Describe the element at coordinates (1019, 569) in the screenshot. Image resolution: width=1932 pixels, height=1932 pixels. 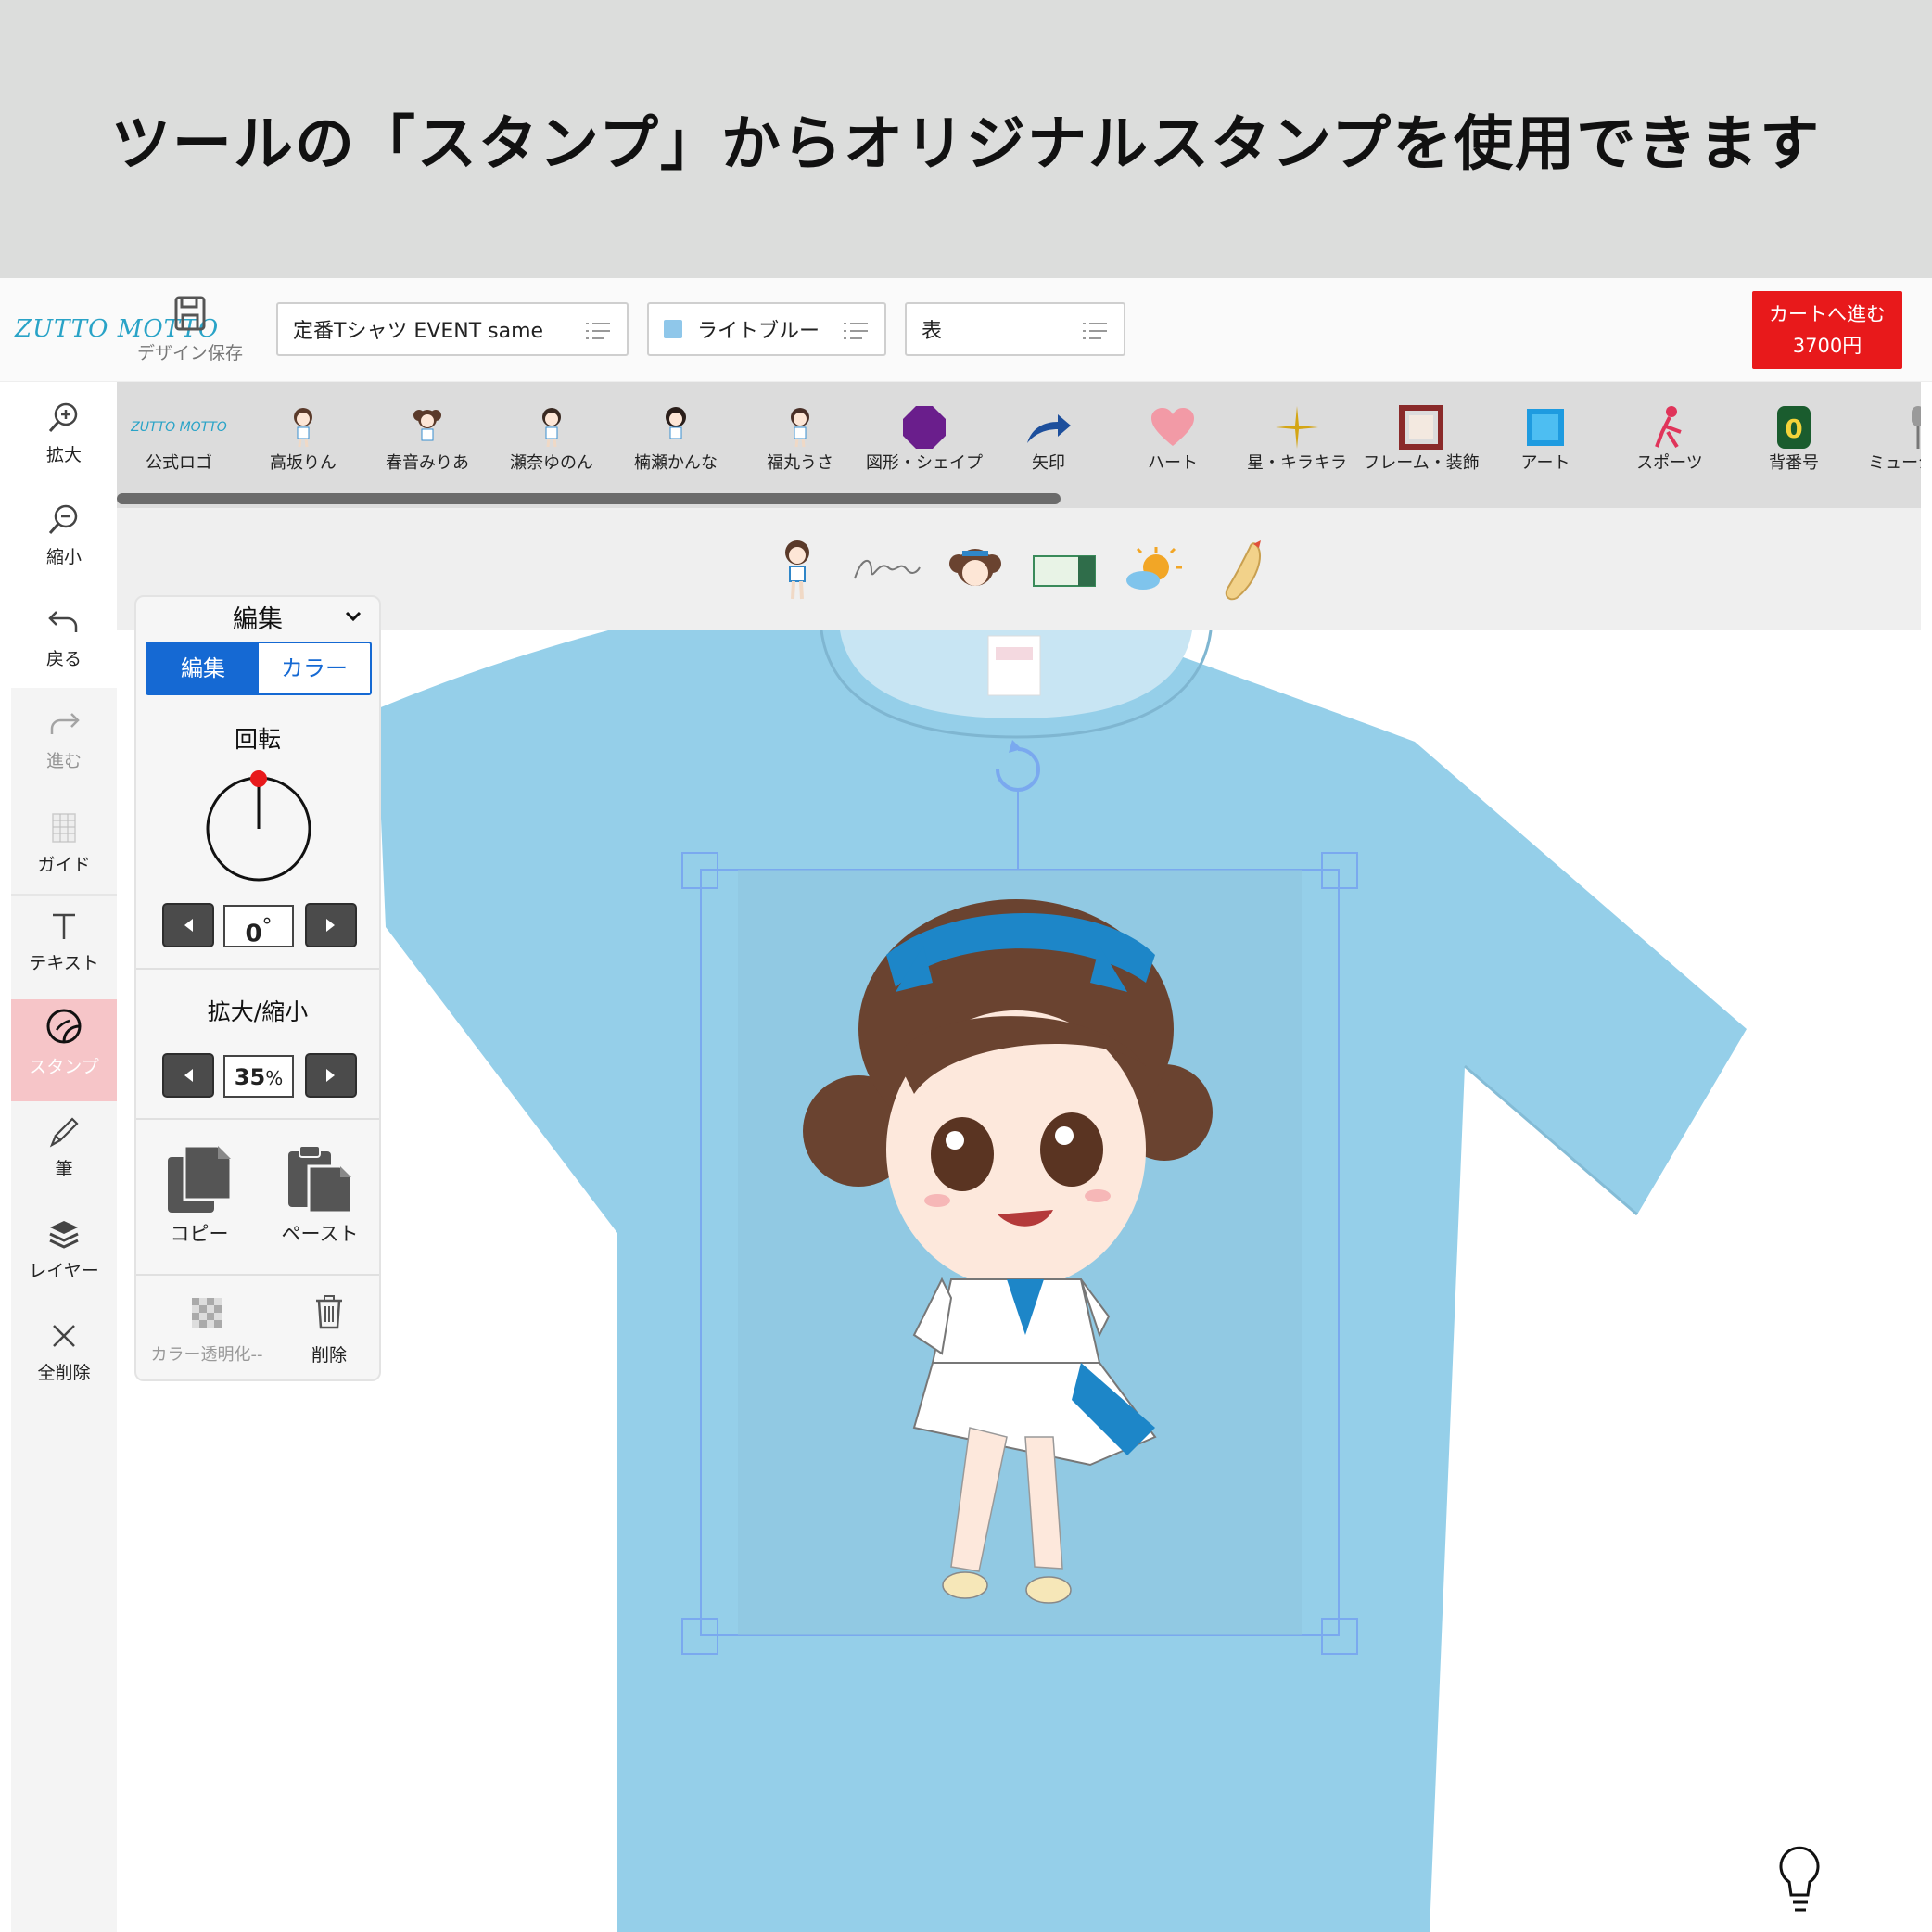
I see `stamp-items-row` at that location.